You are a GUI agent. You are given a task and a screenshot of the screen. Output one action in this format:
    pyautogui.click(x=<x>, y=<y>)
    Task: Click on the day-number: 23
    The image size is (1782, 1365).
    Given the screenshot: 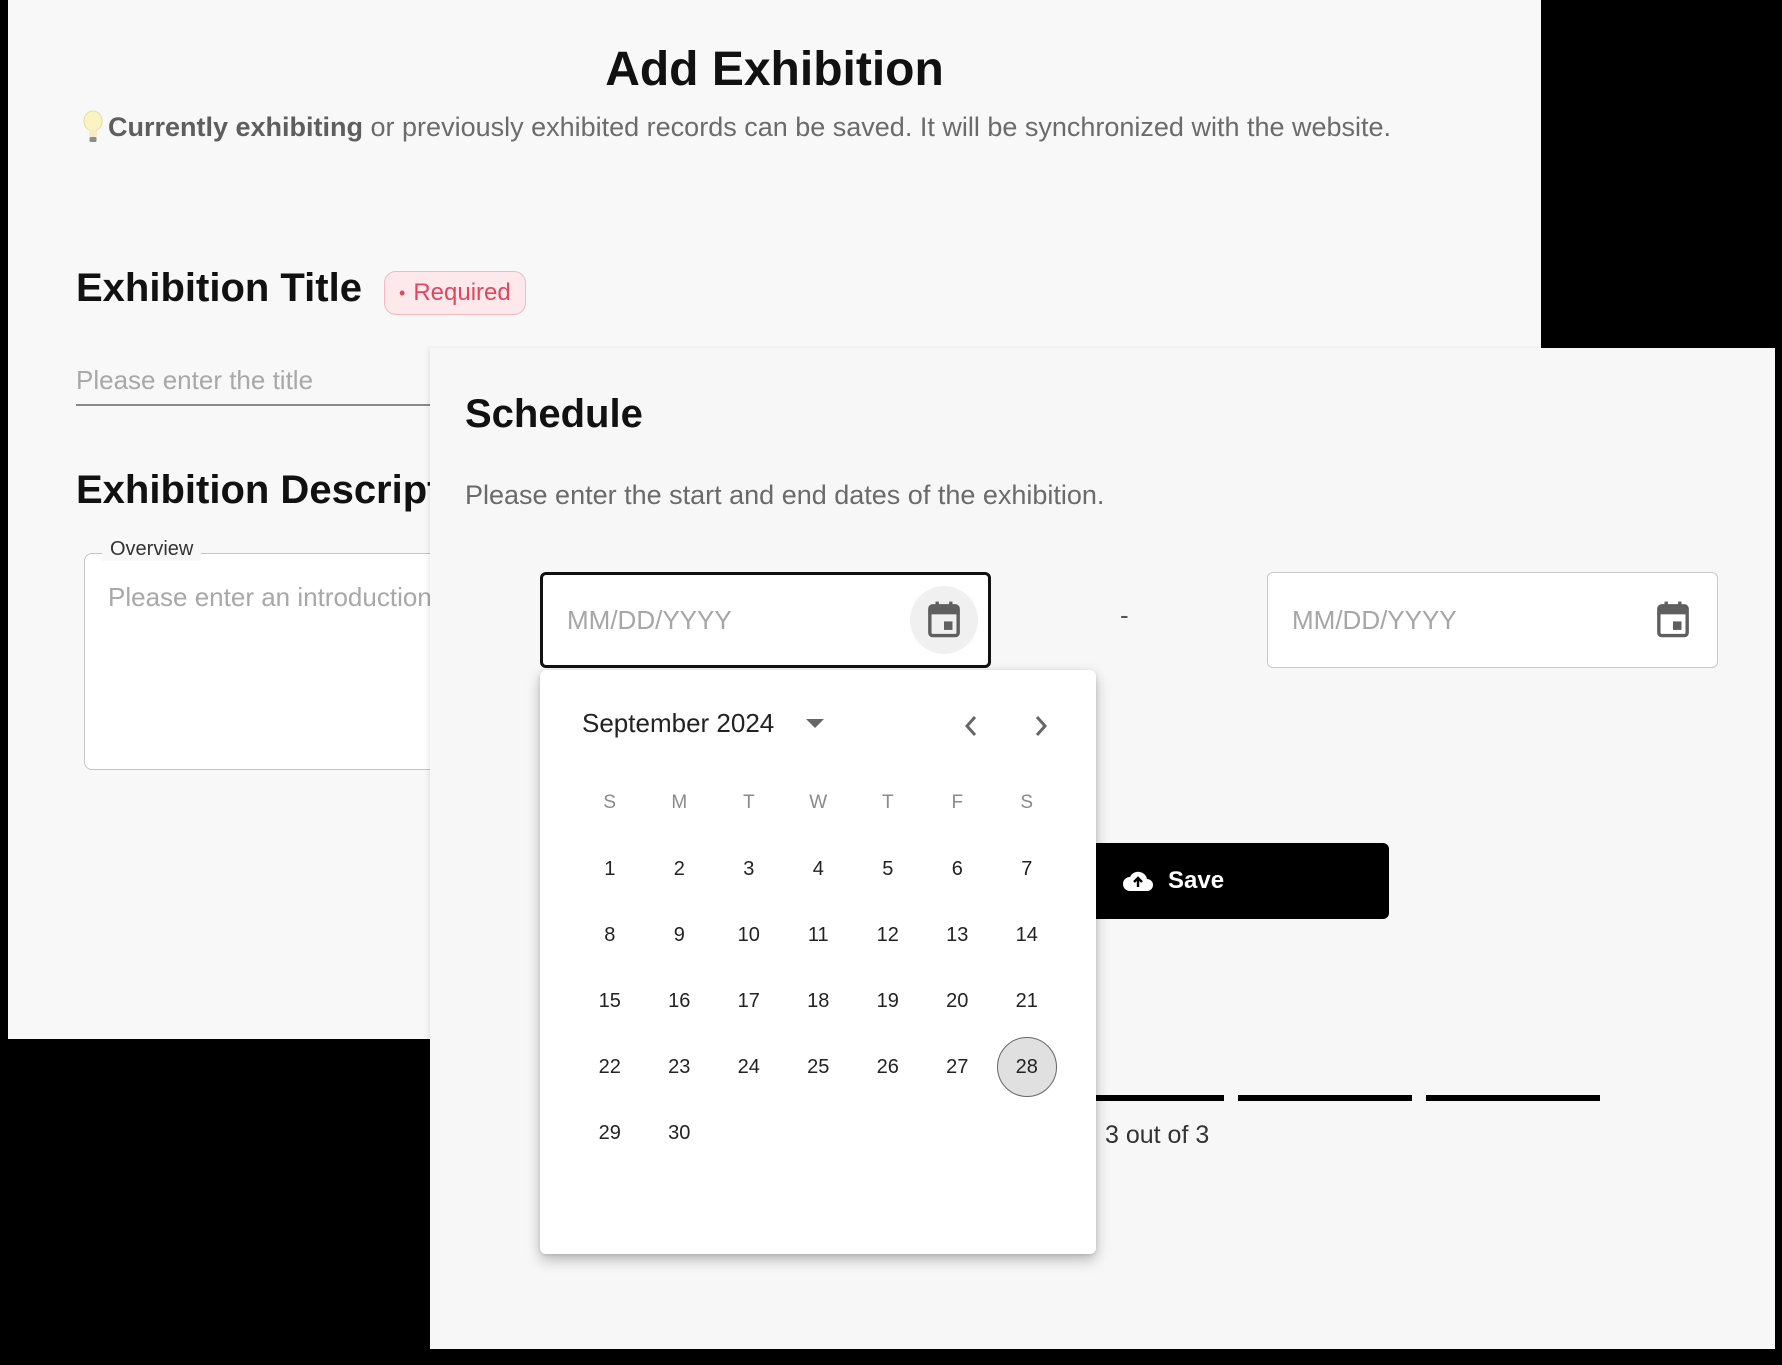 What is the action you would take?
    pyautogui.click(x=679, y=1066)
    